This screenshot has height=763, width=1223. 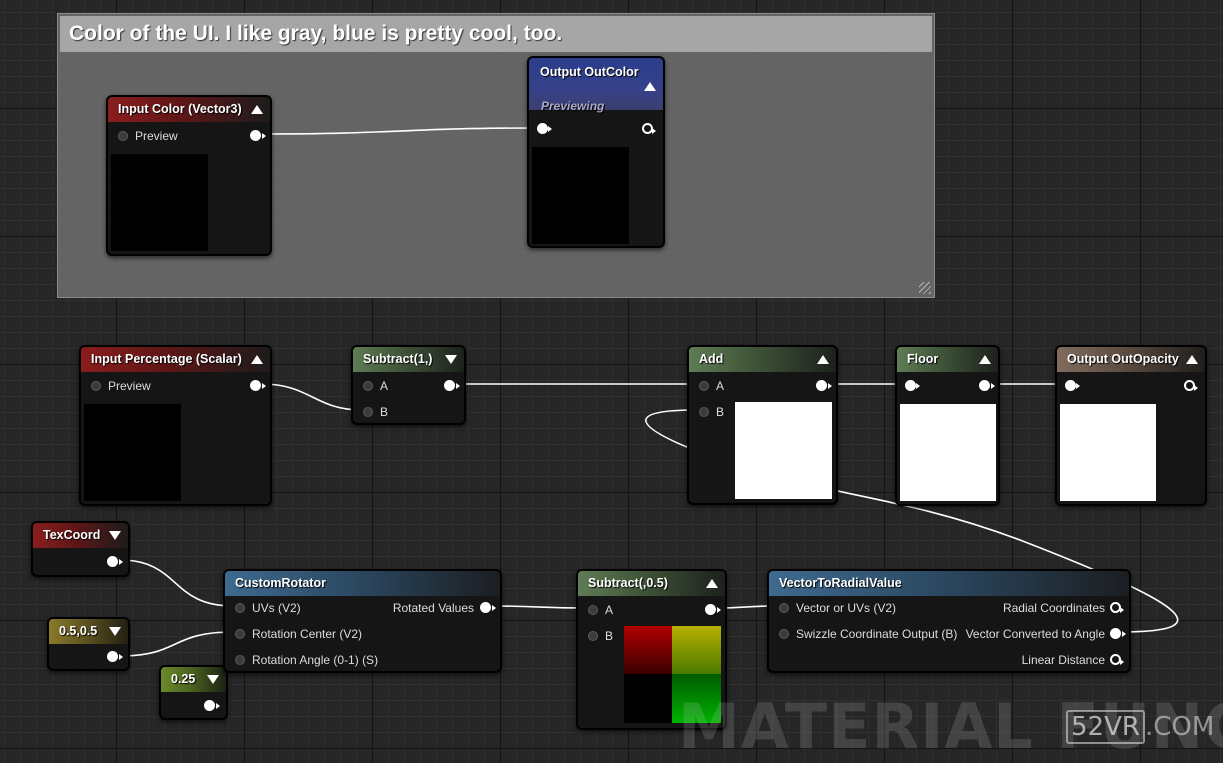 I want to click on node-header: 0.5,0.5, so click(x=88, y=631).